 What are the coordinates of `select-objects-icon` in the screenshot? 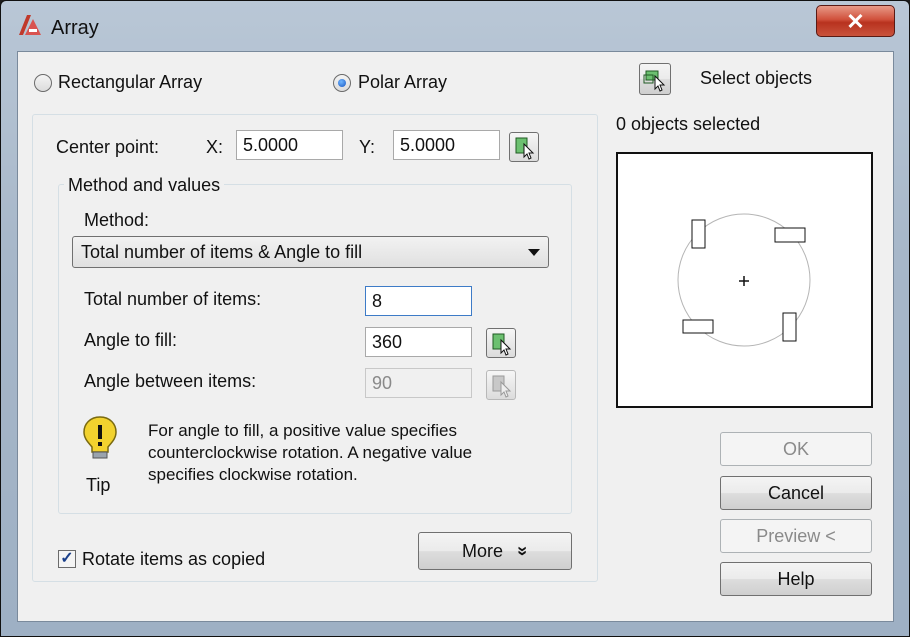 It's located at (654, 81).